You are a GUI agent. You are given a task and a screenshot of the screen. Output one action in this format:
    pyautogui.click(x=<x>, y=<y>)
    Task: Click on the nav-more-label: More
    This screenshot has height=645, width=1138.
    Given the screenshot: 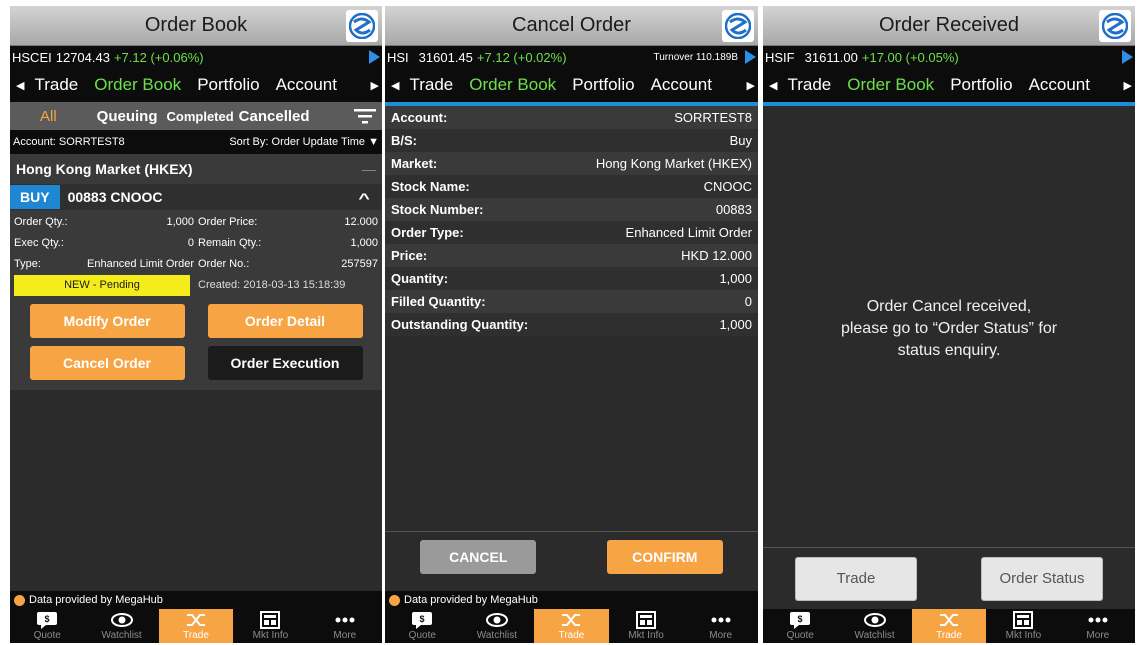 What is the action you would take?
    pyautogui.click(x=345, y=635)
    